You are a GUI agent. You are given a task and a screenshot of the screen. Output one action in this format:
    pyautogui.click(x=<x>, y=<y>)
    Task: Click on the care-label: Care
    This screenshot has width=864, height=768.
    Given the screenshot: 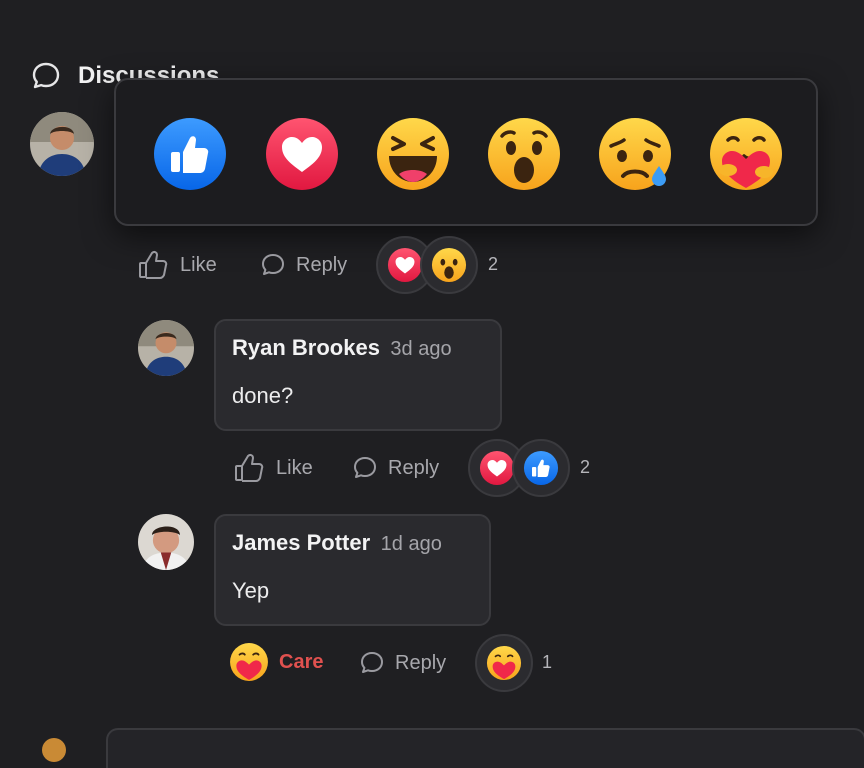 What is the action you would take?
    pyautogui.click(x=301, y=661)
    